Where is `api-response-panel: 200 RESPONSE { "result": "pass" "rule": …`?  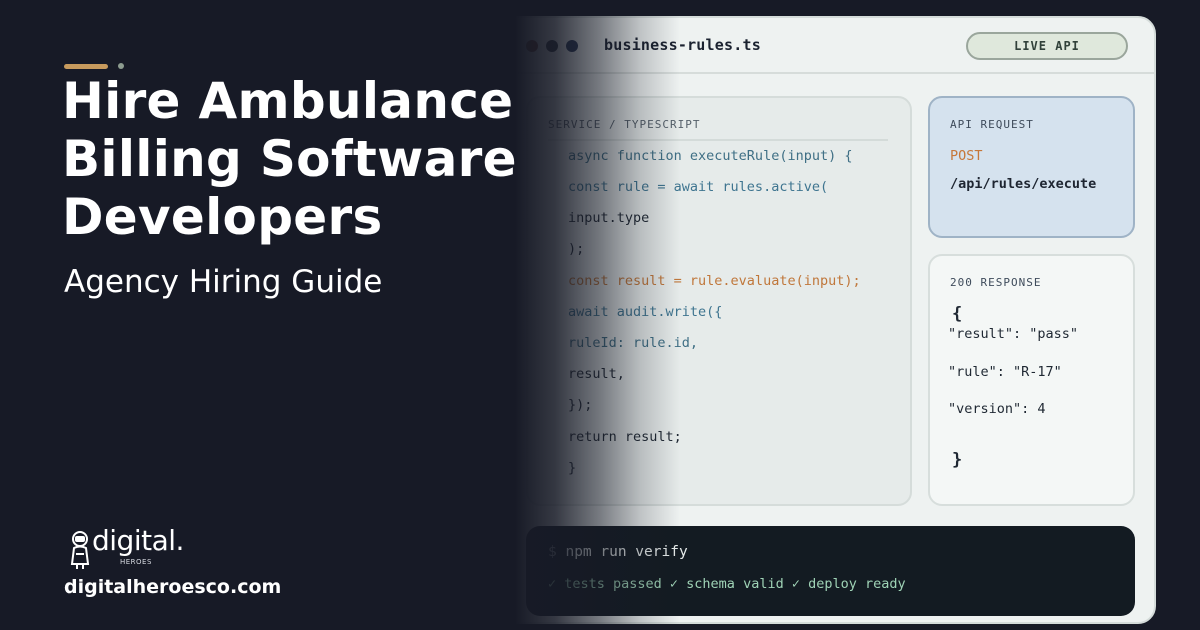 api-response-panel: 200 RESPONSE { "result": "pass" "rule": … is located at coordinates (1031, 380).